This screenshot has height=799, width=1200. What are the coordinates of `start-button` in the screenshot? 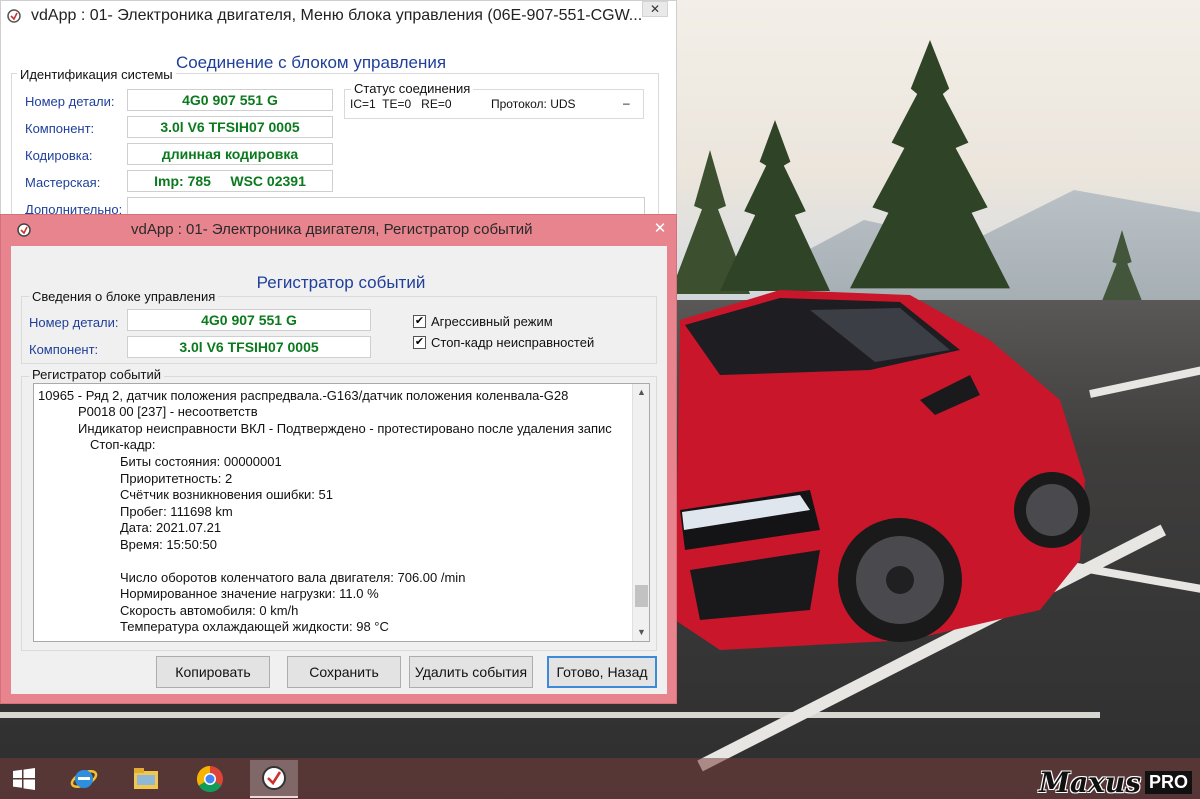 It's located at (24, 779).